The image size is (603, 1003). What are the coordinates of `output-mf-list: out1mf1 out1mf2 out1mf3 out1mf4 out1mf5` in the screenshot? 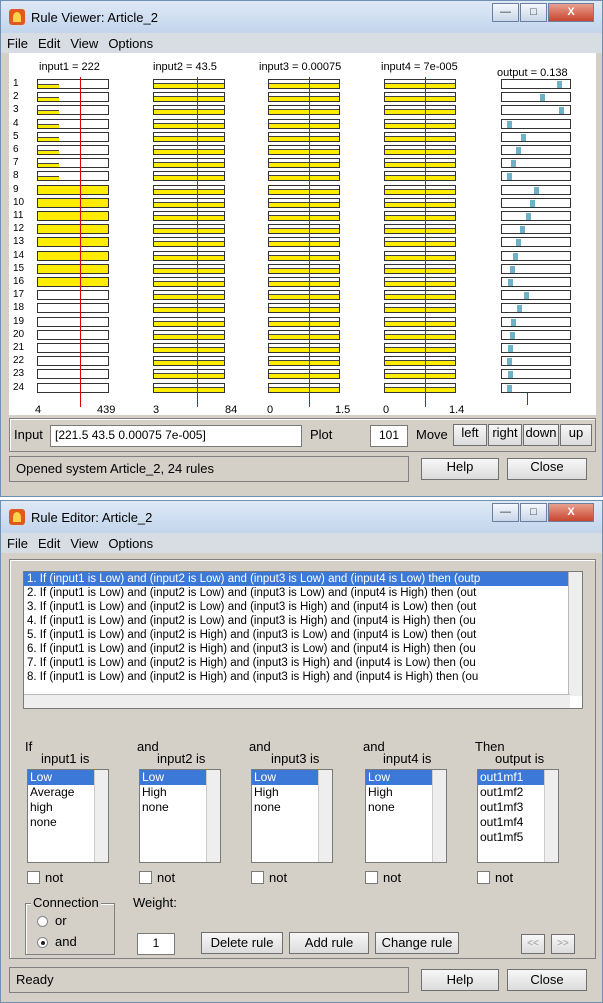 It's located at (518, 816).